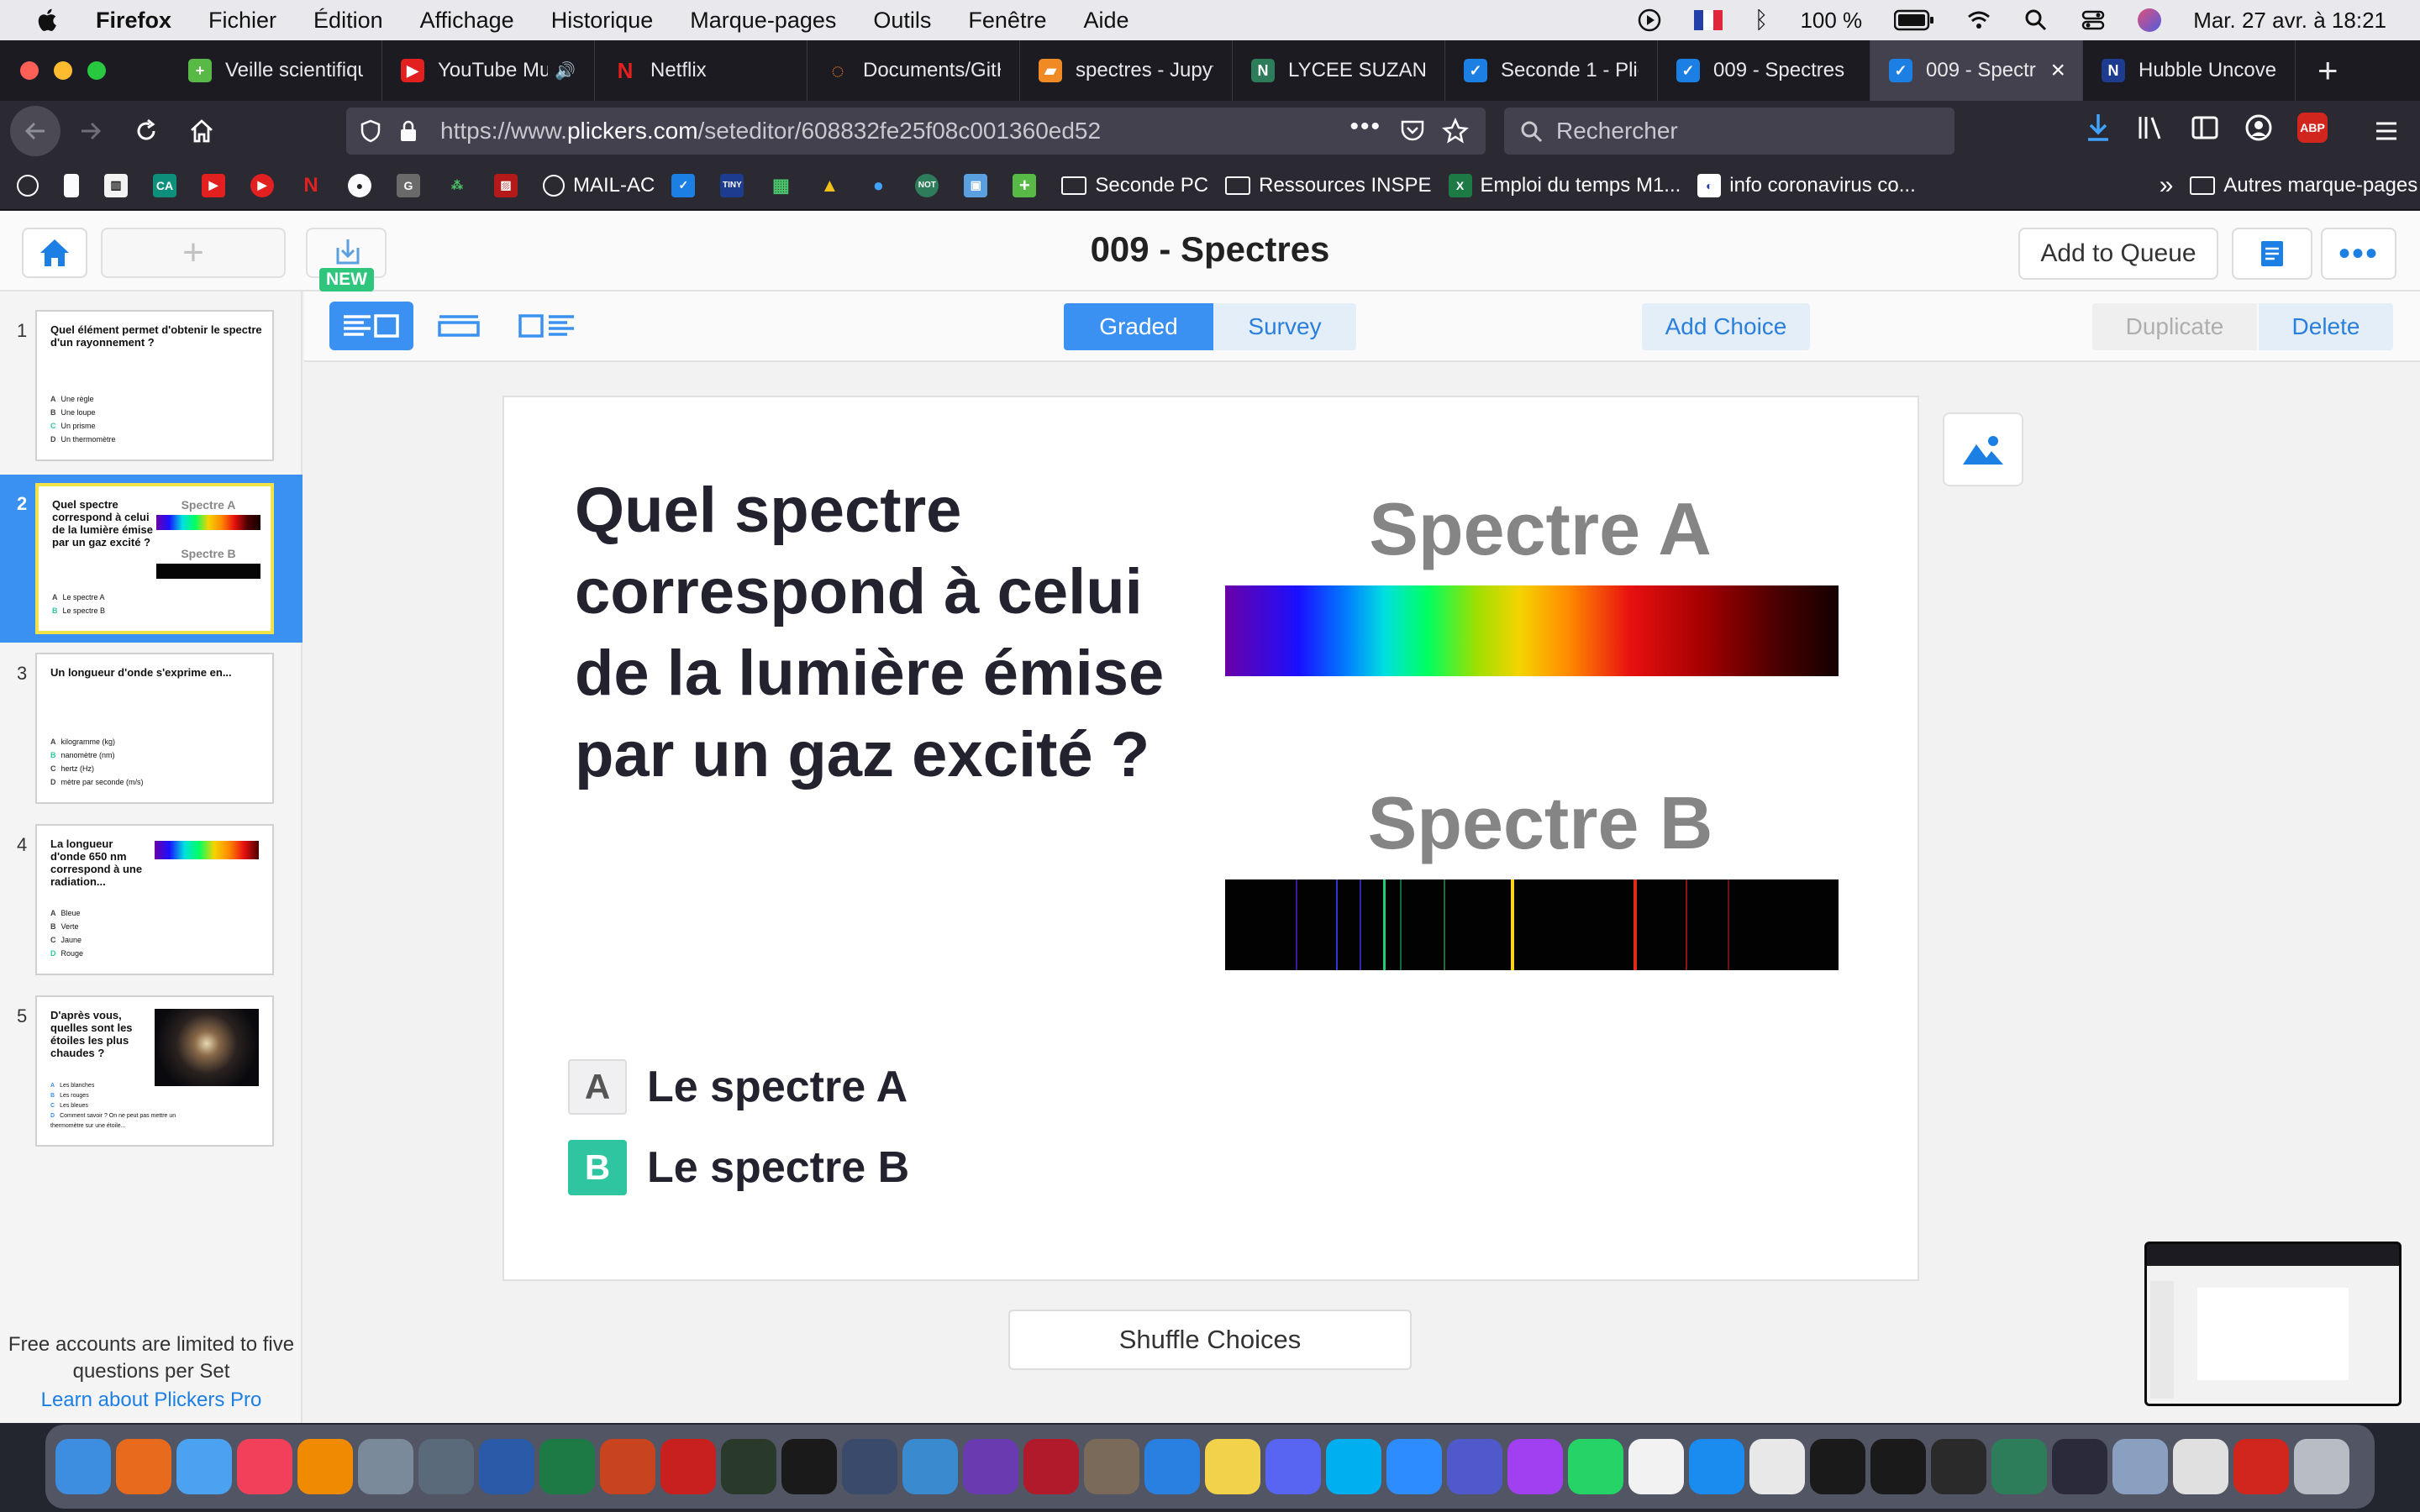 The width and height of the screenshot is (2420, 1512). I want to click on browser-tab-5: ▰ spectres - Jupyt, so click(1126, 70).